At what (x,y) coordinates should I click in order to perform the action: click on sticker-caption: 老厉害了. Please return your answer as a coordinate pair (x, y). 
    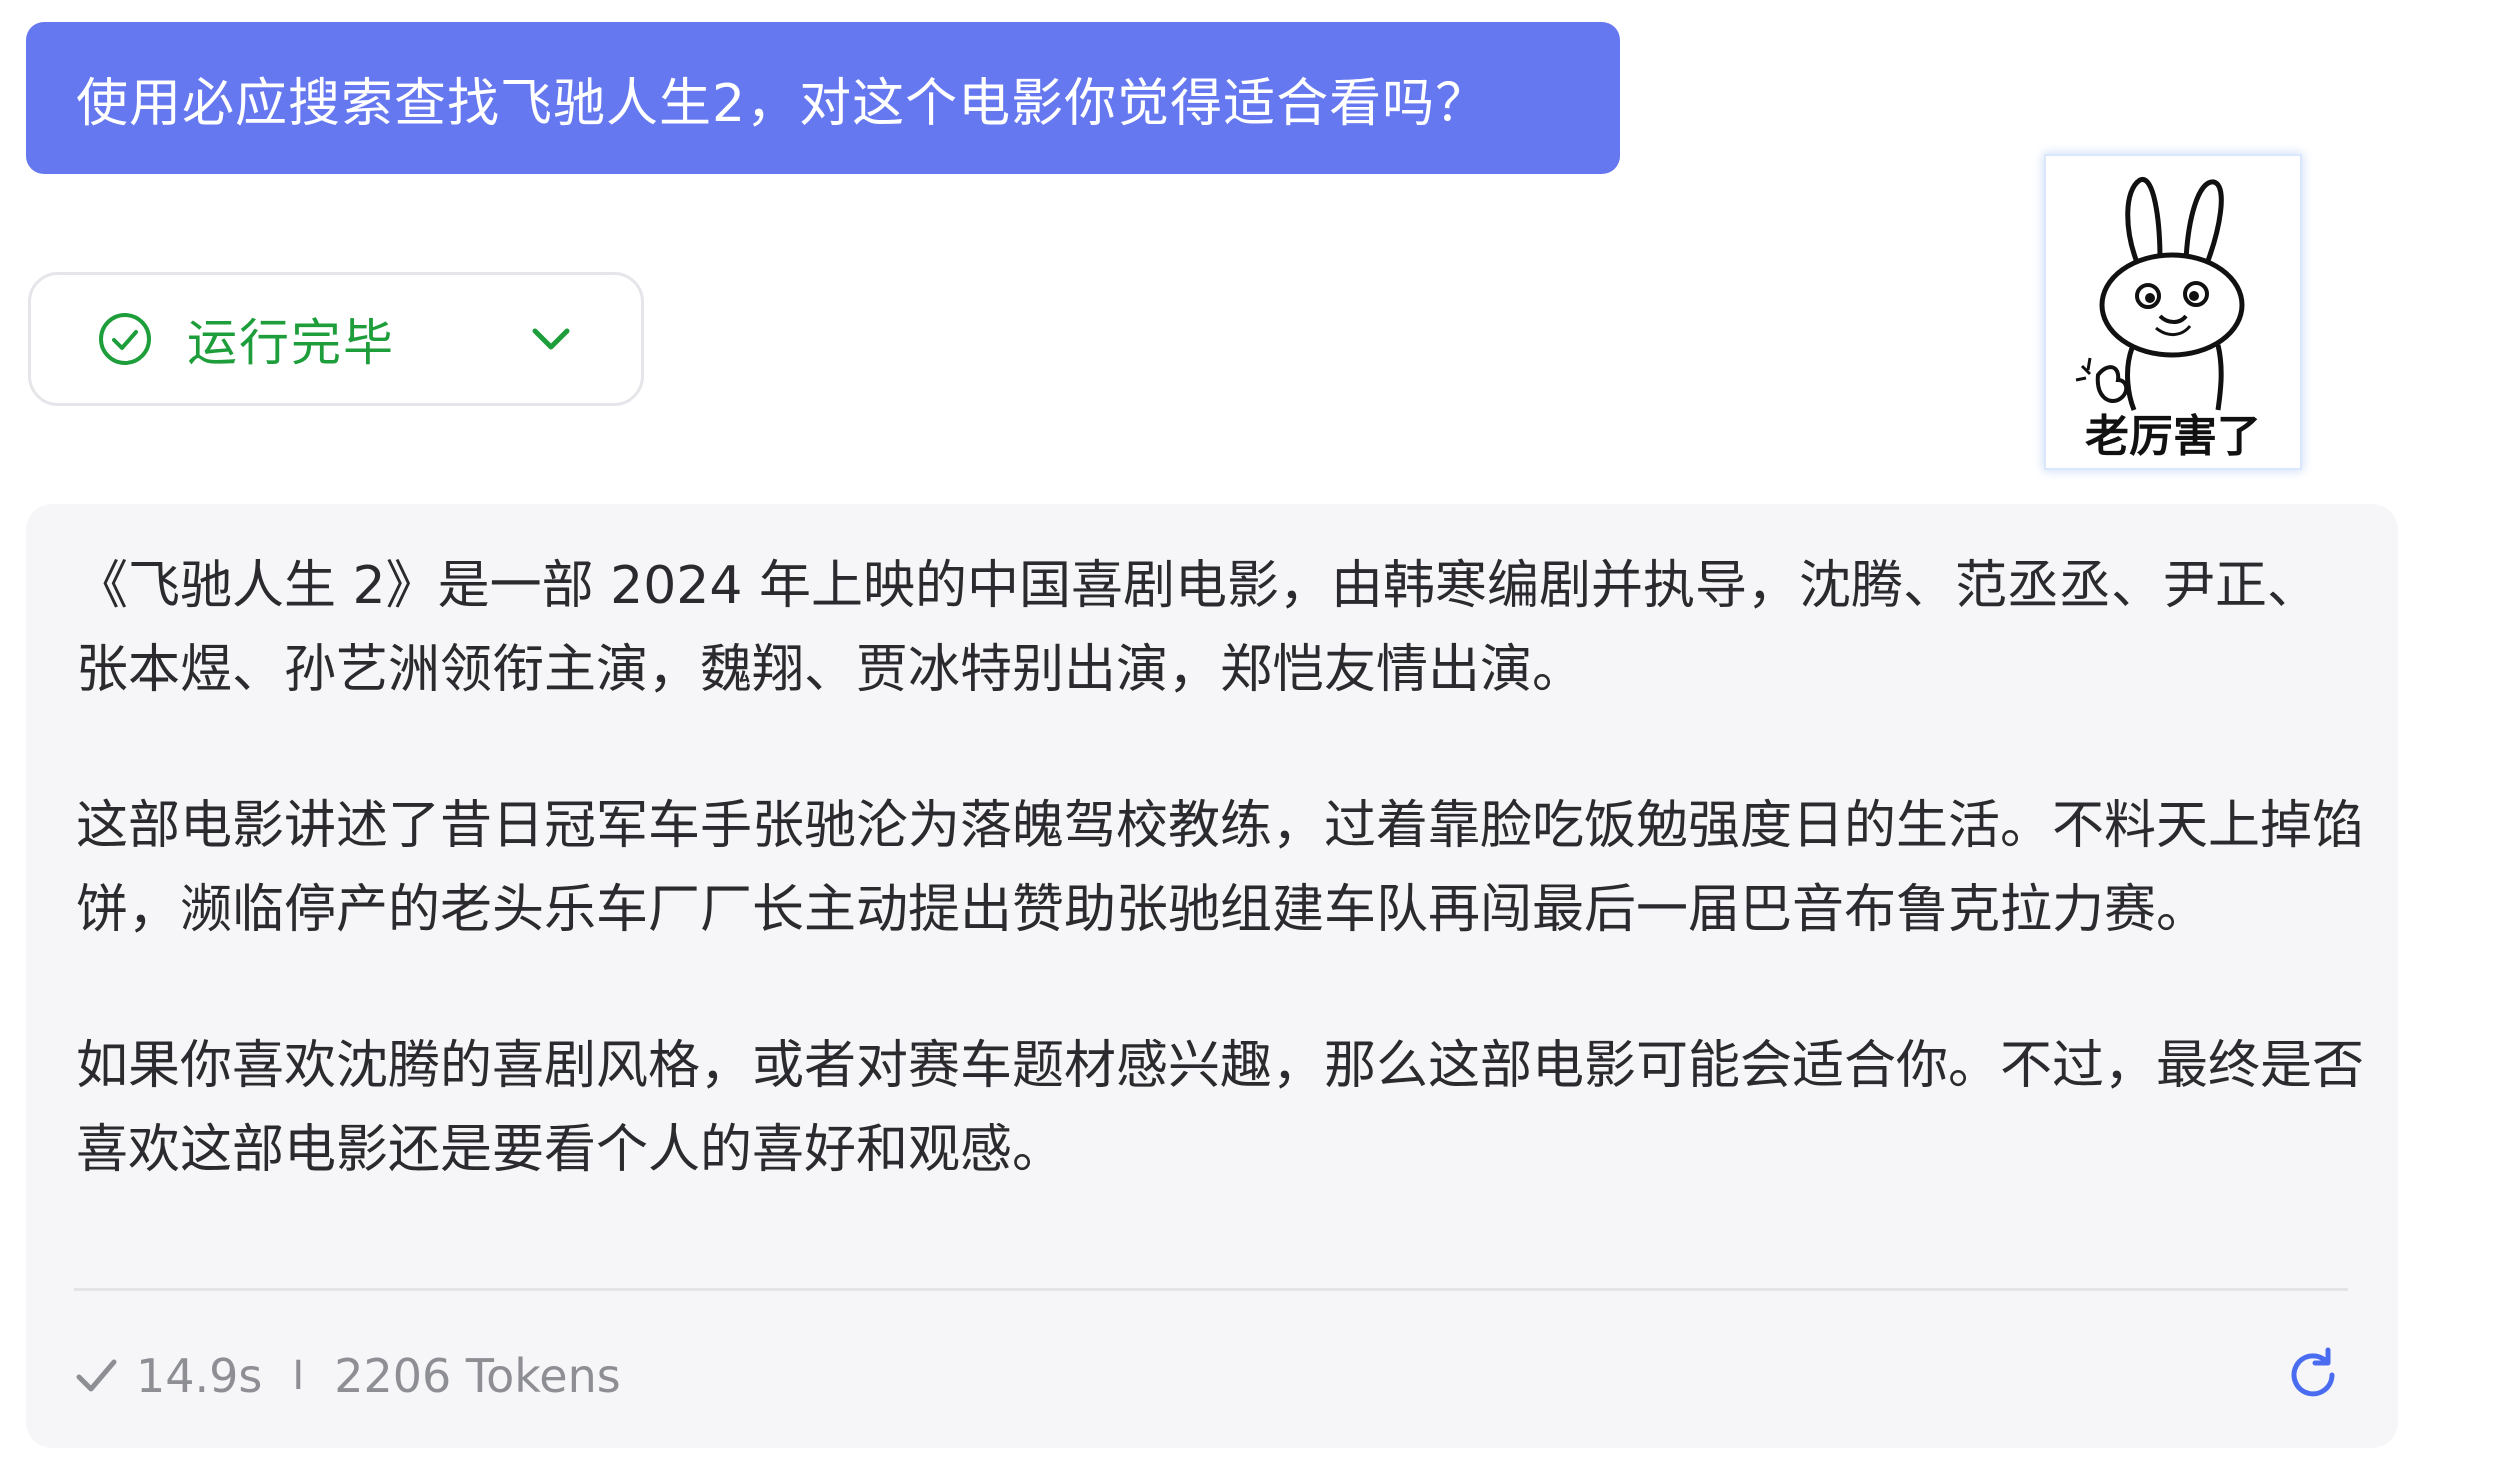
    Looking at the image, I should click on (2173, 436).